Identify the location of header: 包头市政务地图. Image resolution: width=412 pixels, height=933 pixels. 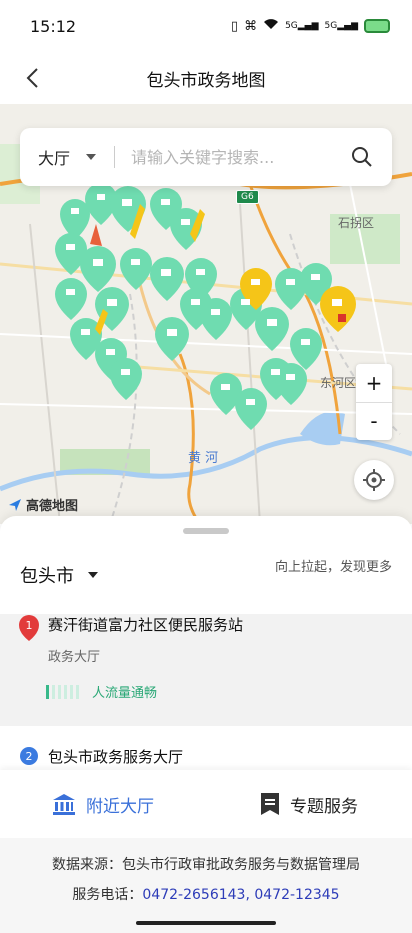
(206, 78).